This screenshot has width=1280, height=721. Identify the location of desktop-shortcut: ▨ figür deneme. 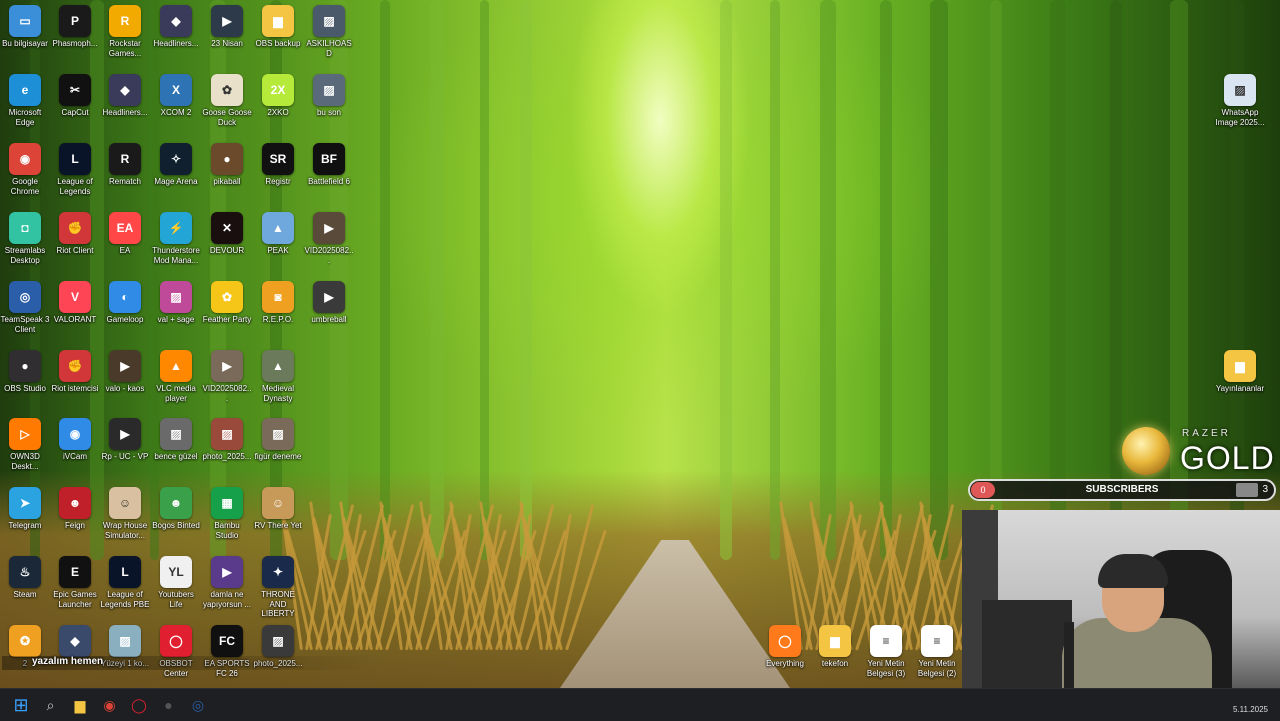
(278, 439).